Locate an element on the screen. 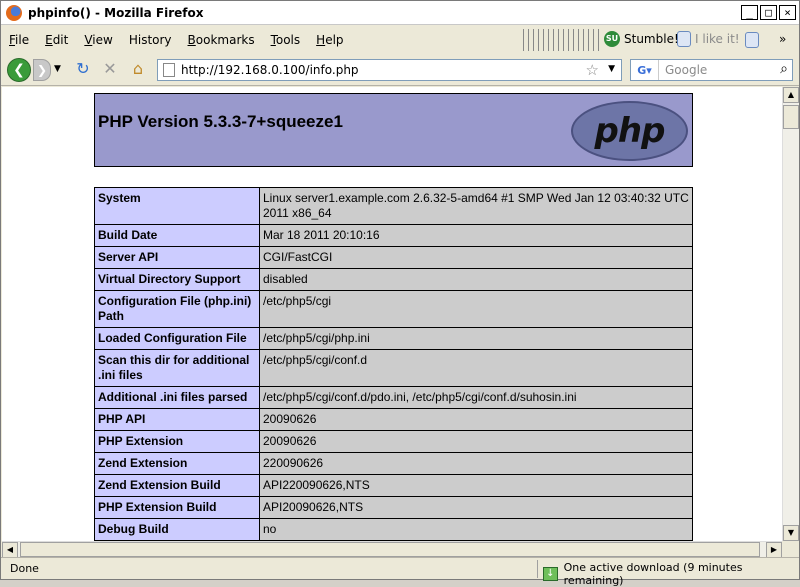 The height and width of the screenshot is (587, 800). status-text: Done is located at coordinates (24, 568).